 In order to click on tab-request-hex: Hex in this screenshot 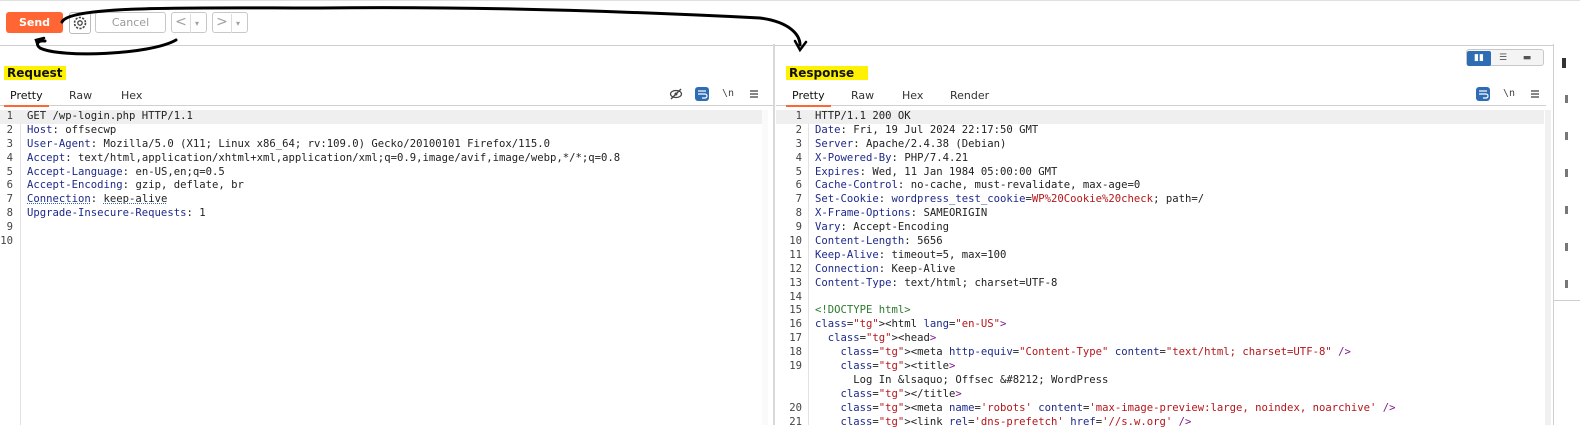, I will do `click(131, 96)`.